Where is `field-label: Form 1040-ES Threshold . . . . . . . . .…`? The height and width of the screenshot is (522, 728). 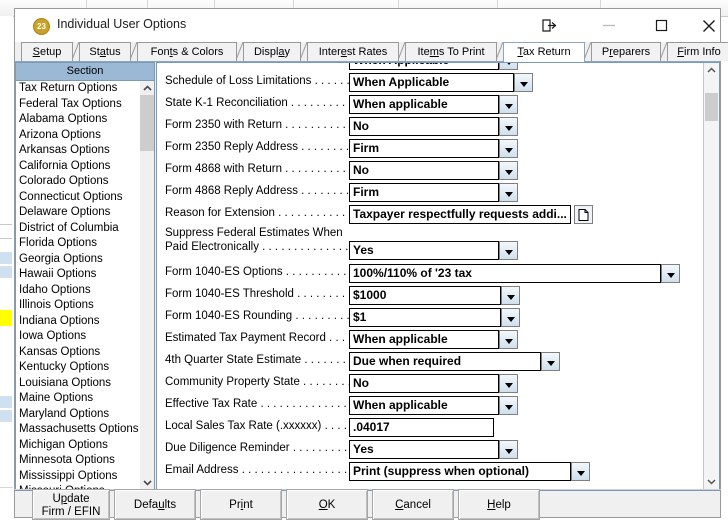
field-label: Form 1040-ES Threshold . . . . . . . . .… is located at coordinates (261, 294).